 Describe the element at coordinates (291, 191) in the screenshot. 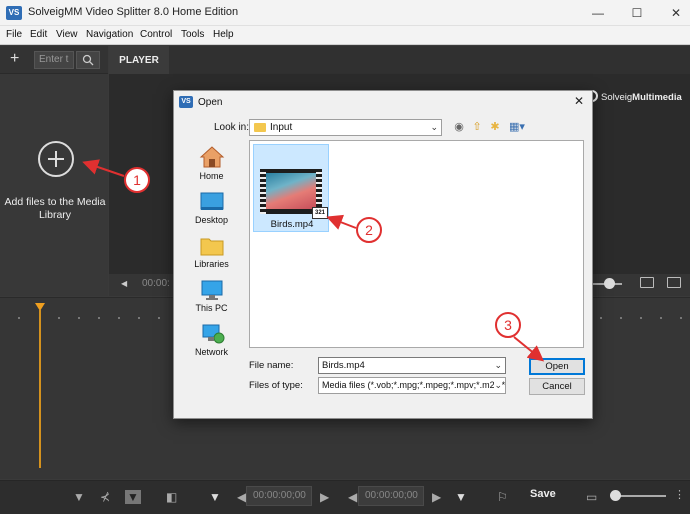

I see `video-frame` at that location.